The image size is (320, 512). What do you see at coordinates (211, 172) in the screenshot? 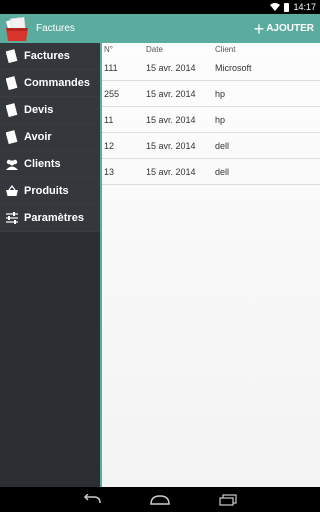
I see `table-row: 13 15 avr. 2014 dell` at bounding box center [211, 172].